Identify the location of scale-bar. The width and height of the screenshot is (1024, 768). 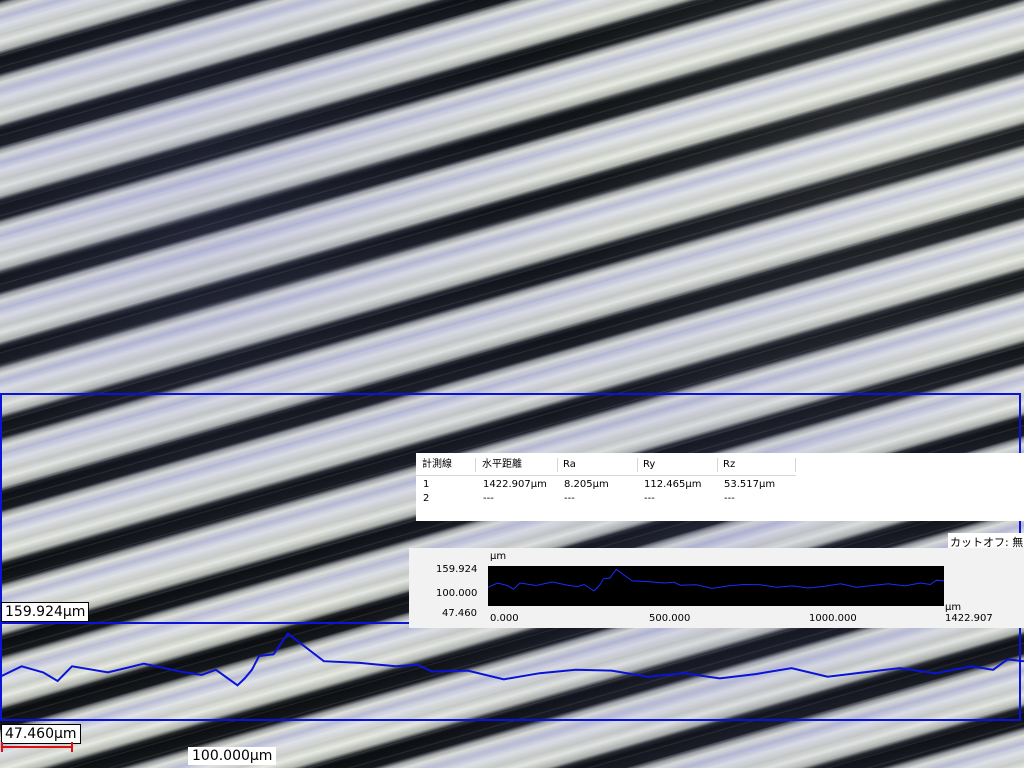
(37, 747).